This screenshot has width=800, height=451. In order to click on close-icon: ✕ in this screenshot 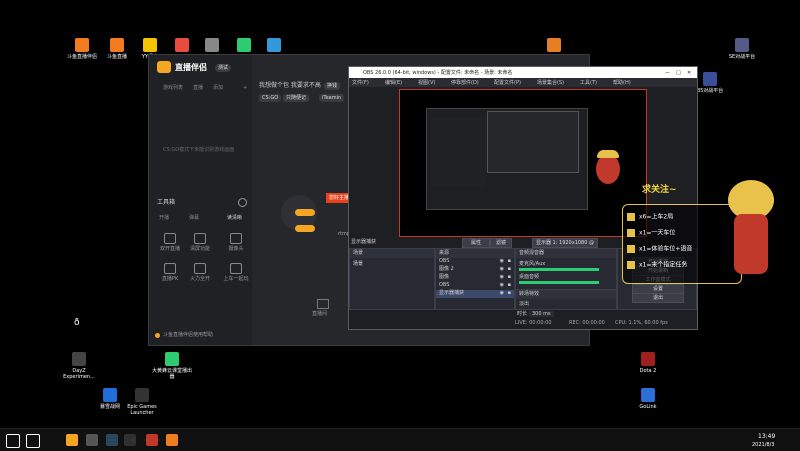, I will do `click(689, 73)`.